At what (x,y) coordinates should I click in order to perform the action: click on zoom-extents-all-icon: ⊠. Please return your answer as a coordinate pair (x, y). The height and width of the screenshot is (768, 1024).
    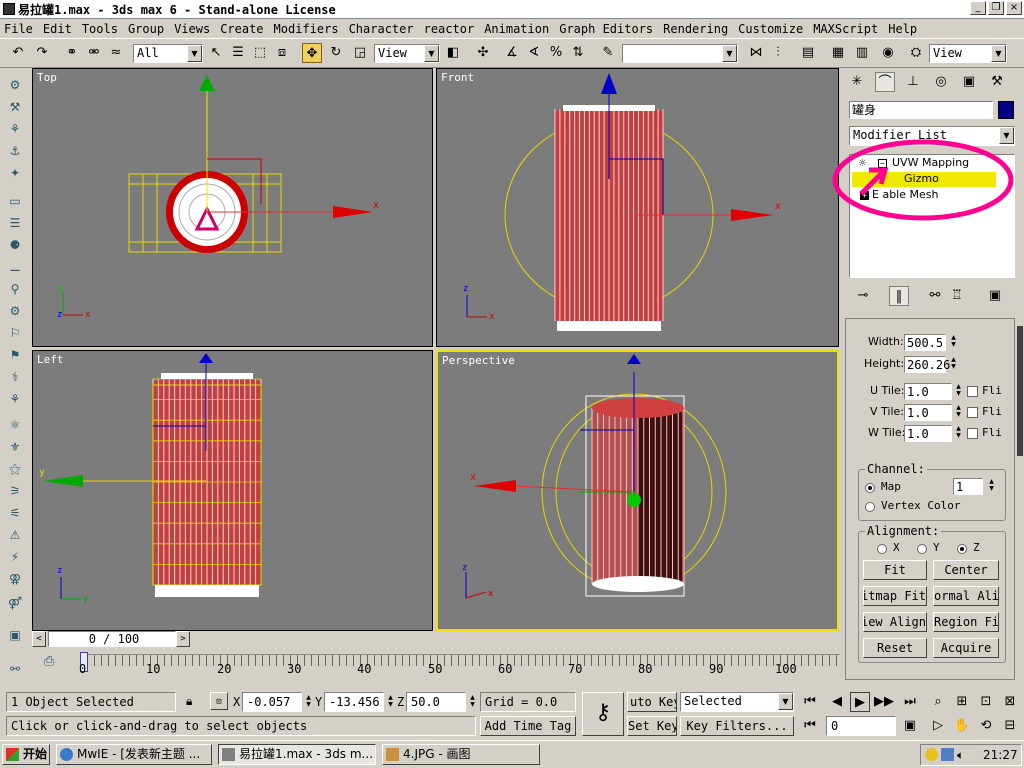
    Looking at the image, I should click on (1010, 702).